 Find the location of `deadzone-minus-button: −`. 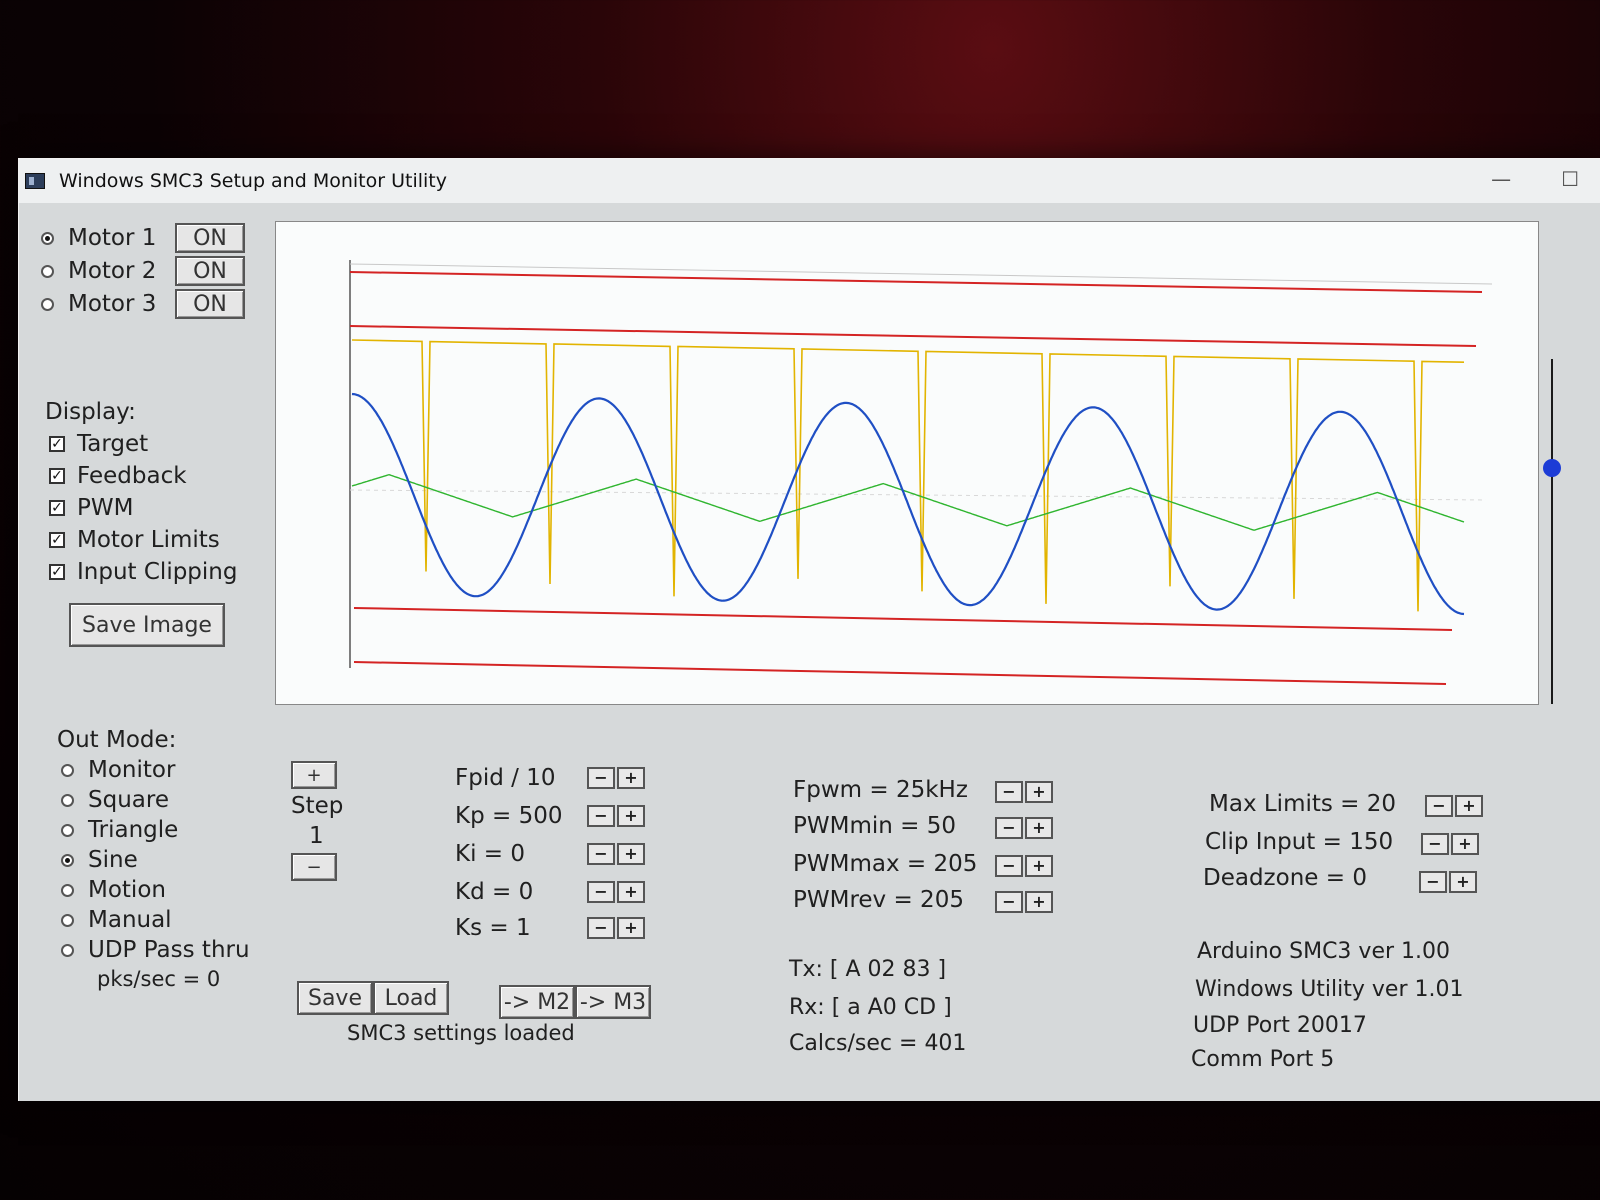

deadzone-minus-button: − is located at coordinates (1433, 882).